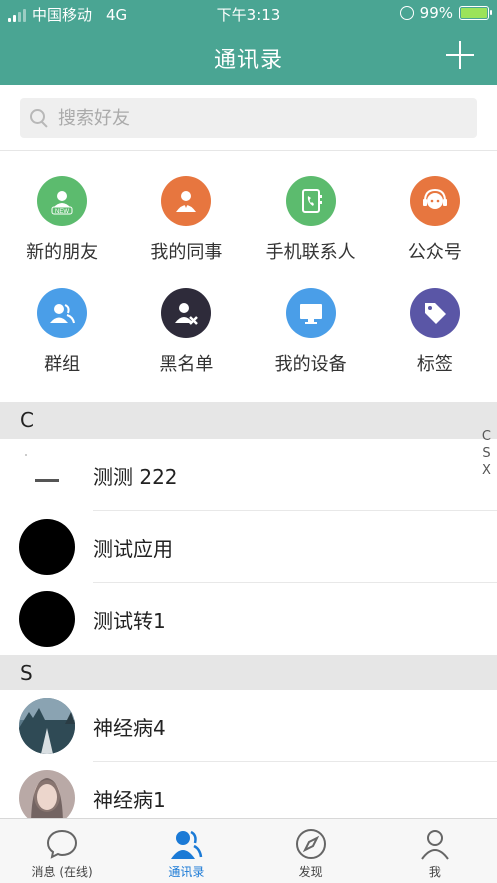 This screenshot has width=497, height=883. What do you see at coordinates (310, 313) in the screenshot?
I see `device-icon` at bounding box center [310, 313].